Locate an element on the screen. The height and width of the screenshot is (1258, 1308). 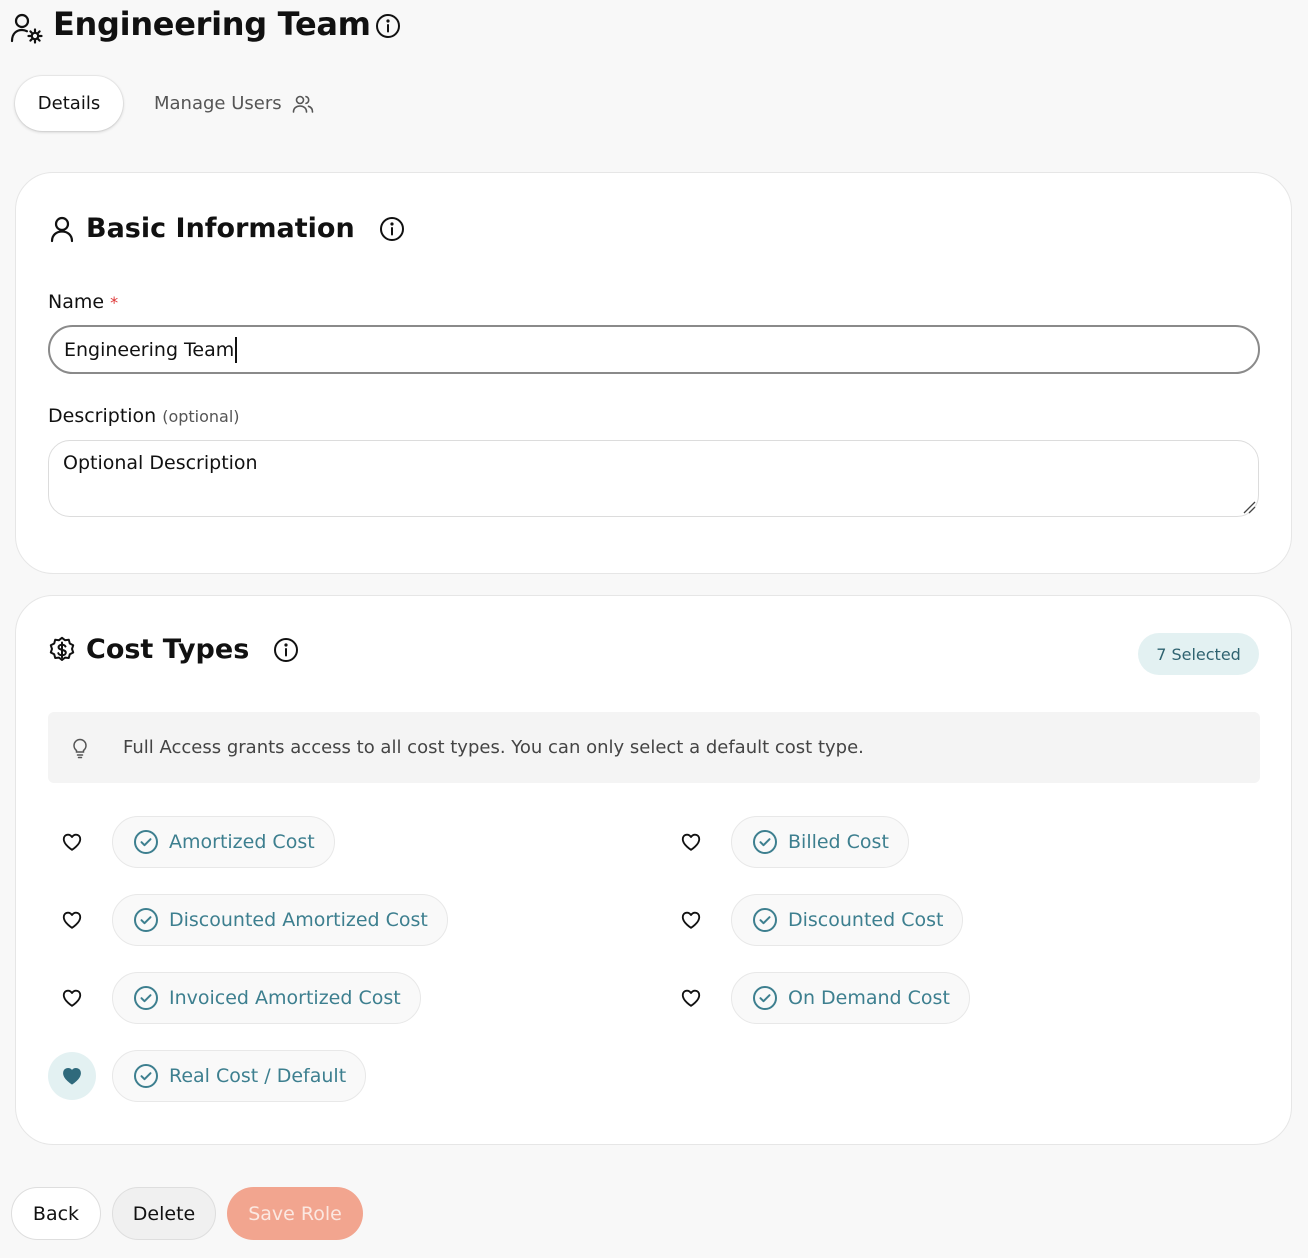
page-title: Engineering Team is located at coordinates (212, 24).